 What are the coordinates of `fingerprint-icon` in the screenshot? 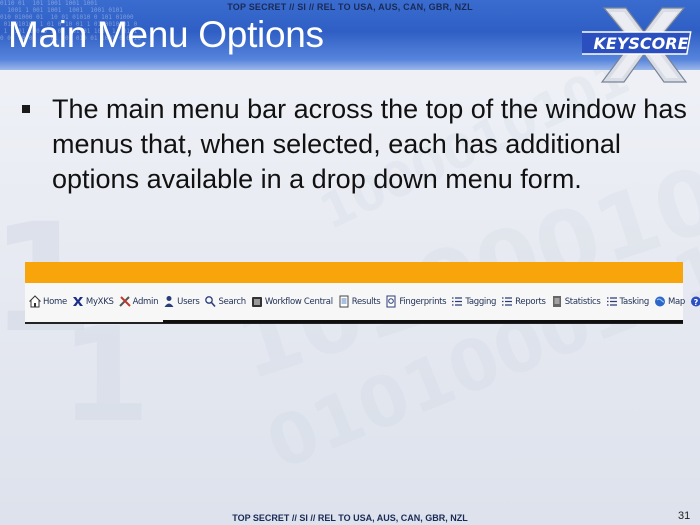 It's located at (391, 301).